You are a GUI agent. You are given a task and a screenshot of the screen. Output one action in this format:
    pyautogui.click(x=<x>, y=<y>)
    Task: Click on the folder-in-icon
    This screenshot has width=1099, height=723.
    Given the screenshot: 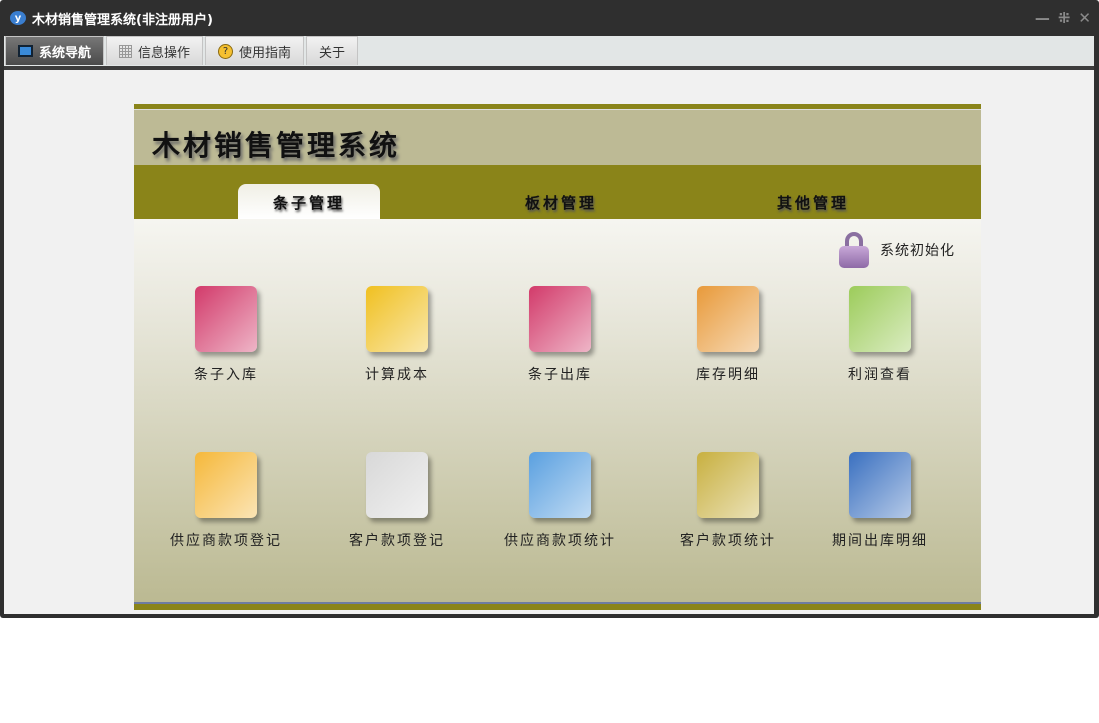 What is the action you would take?
    pyautogui.click(x=226, y=319)
    